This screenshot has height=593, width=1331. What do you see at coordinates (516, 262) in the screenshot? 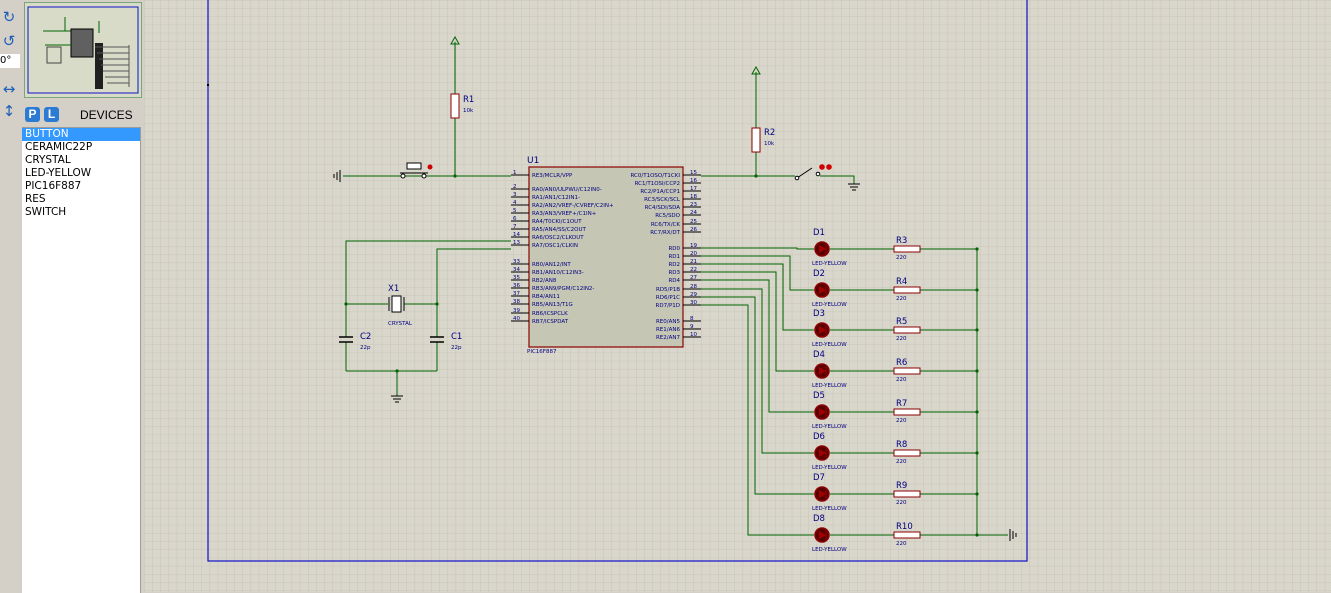
I see `label: 33` at bounding box center [516, 262].